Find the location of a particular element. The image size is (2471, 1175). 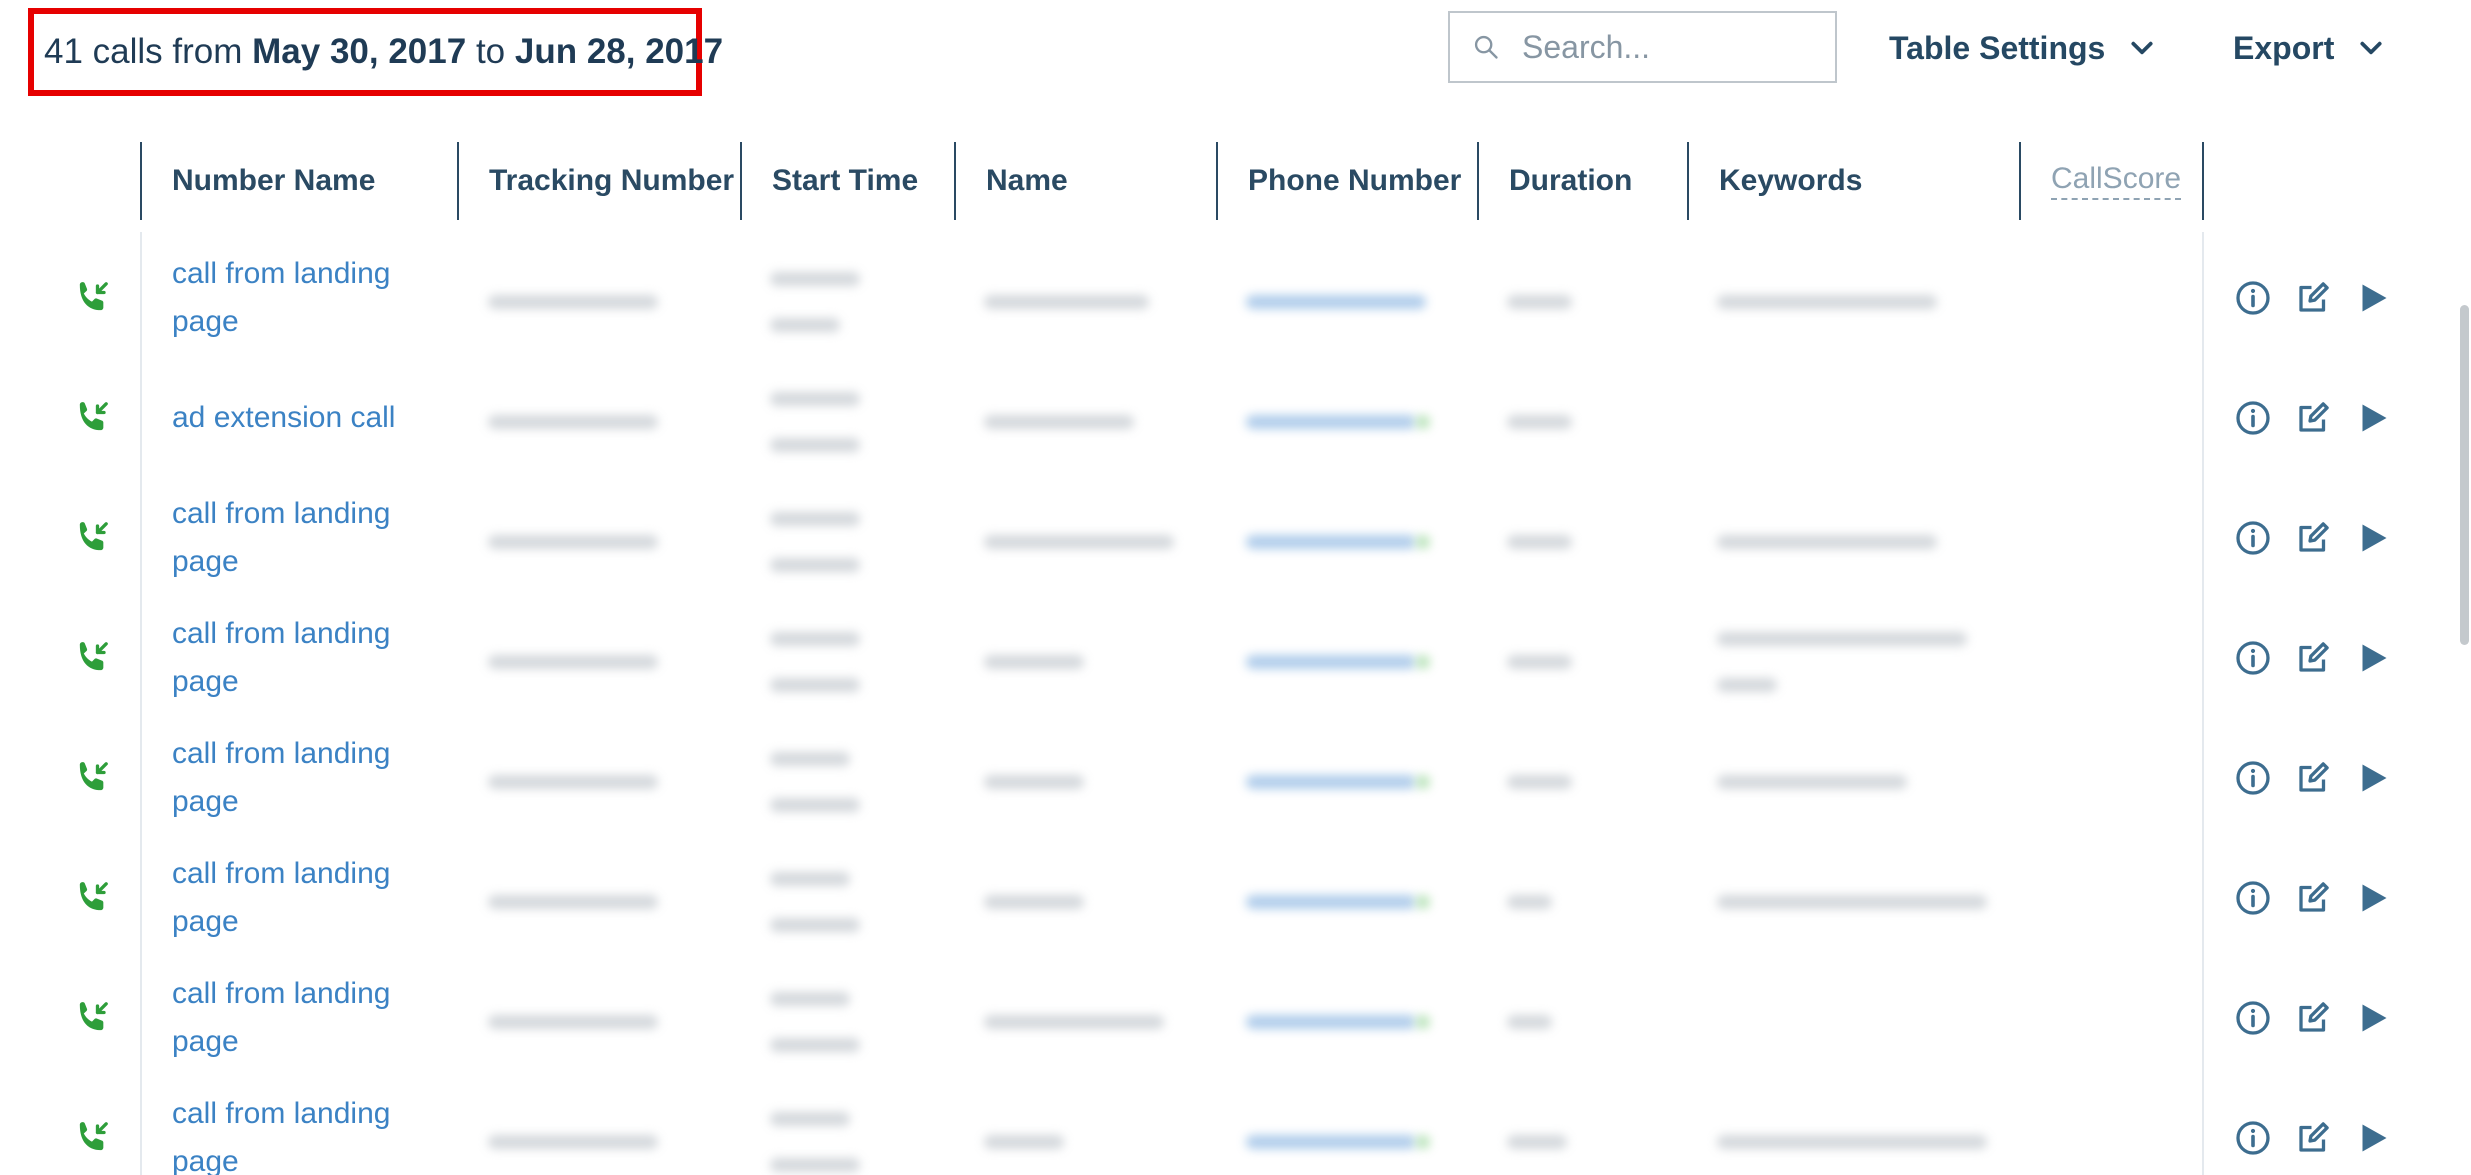

end-date: Jun 28, 2017 is located at coordinates (619, 51).